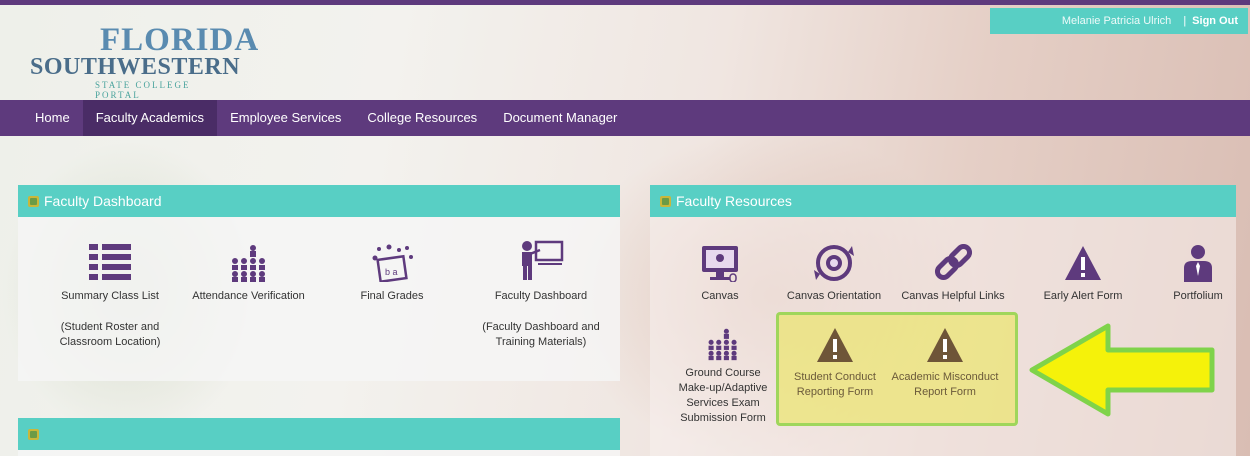  I want to click on nav-faculty-academics: Faculty Academics, so click(150, 118).